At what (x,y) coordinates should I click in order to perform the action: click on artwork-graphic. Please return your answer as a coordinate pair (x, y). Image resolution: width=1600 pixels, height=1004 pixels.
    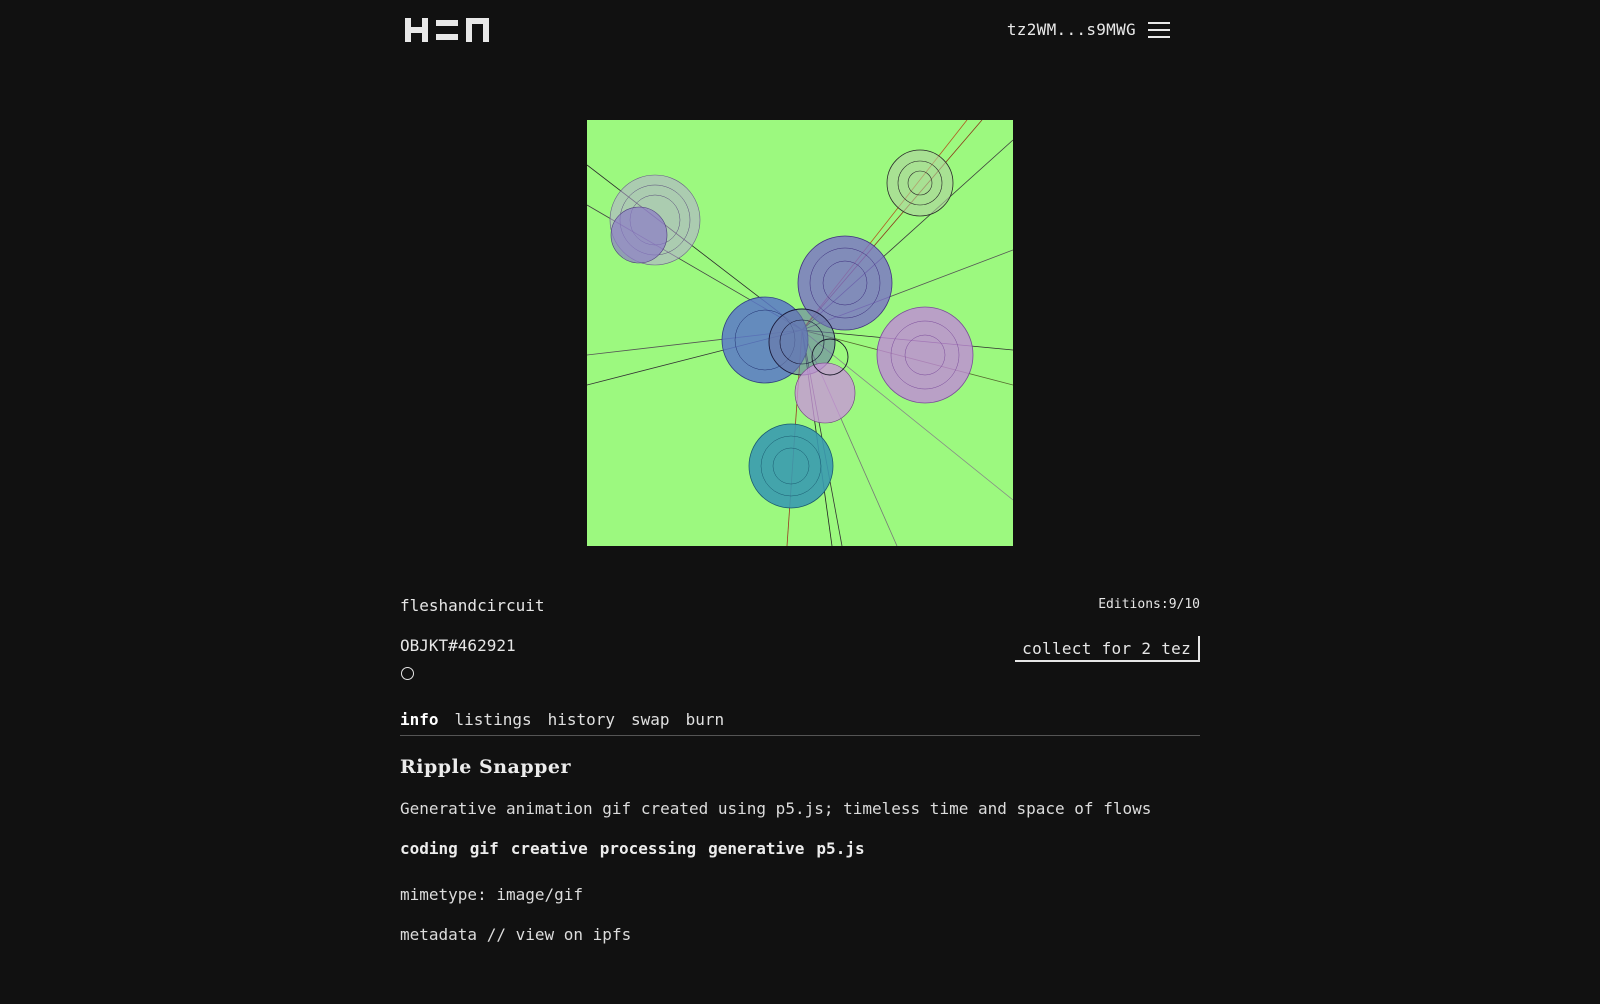
    Looking at the image, I should click on (800, 333).